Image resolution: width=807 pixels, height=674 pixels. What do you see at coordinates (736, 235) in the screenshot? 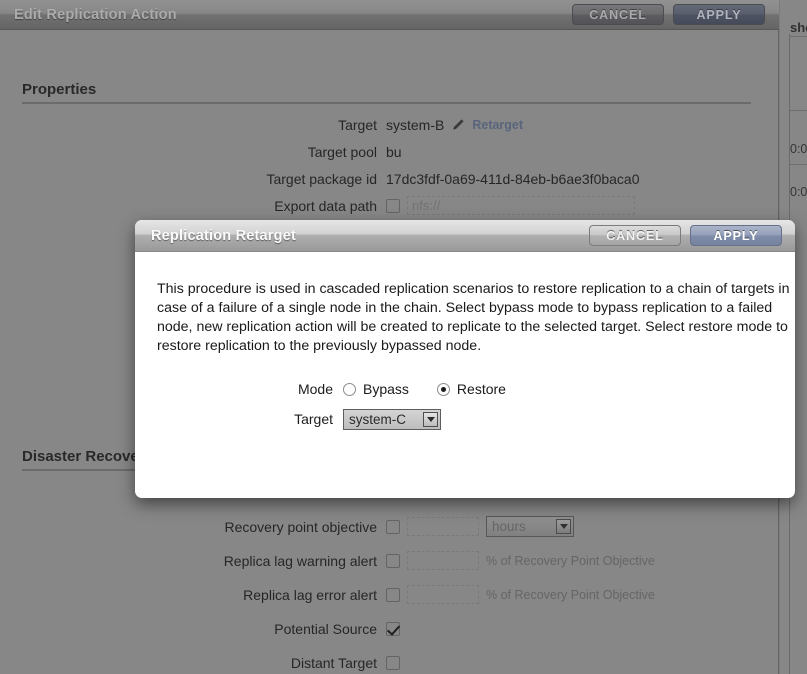
I see `dialog-apply-button: APPLY` at bounding box center [736, 235].